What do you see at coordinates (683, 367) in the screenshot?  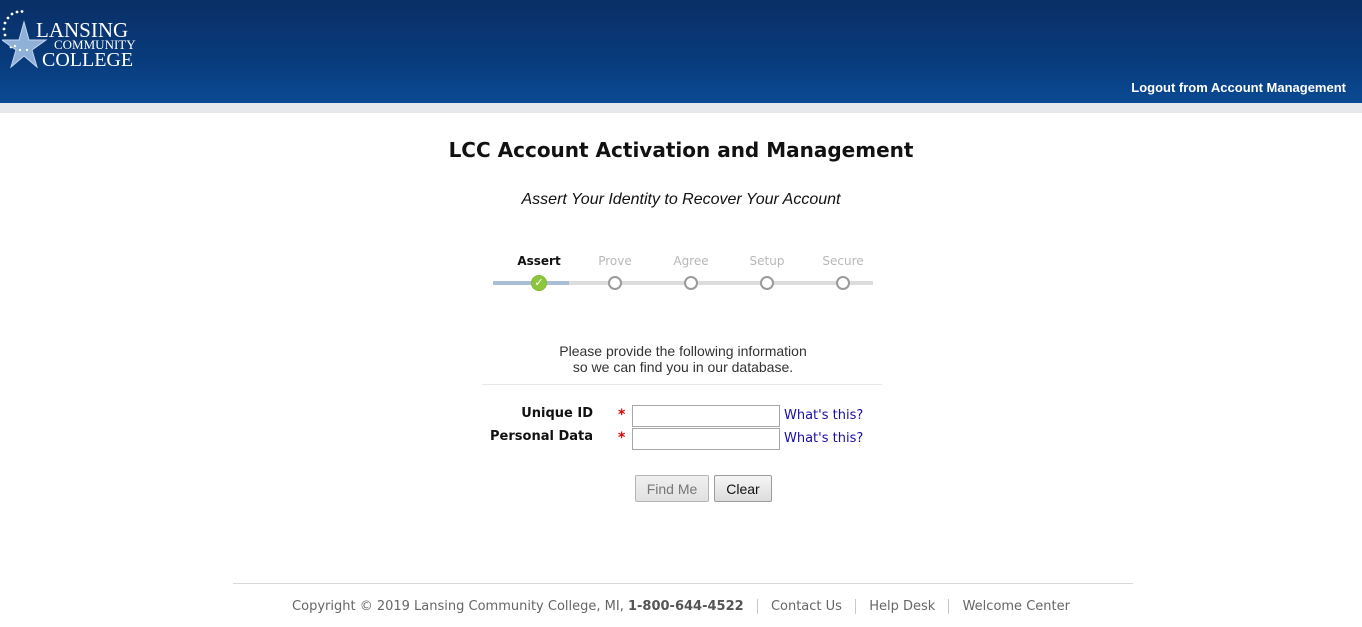 I see `instructions-line-2: so we can find you in our database.` at bounding box center [683, 367].